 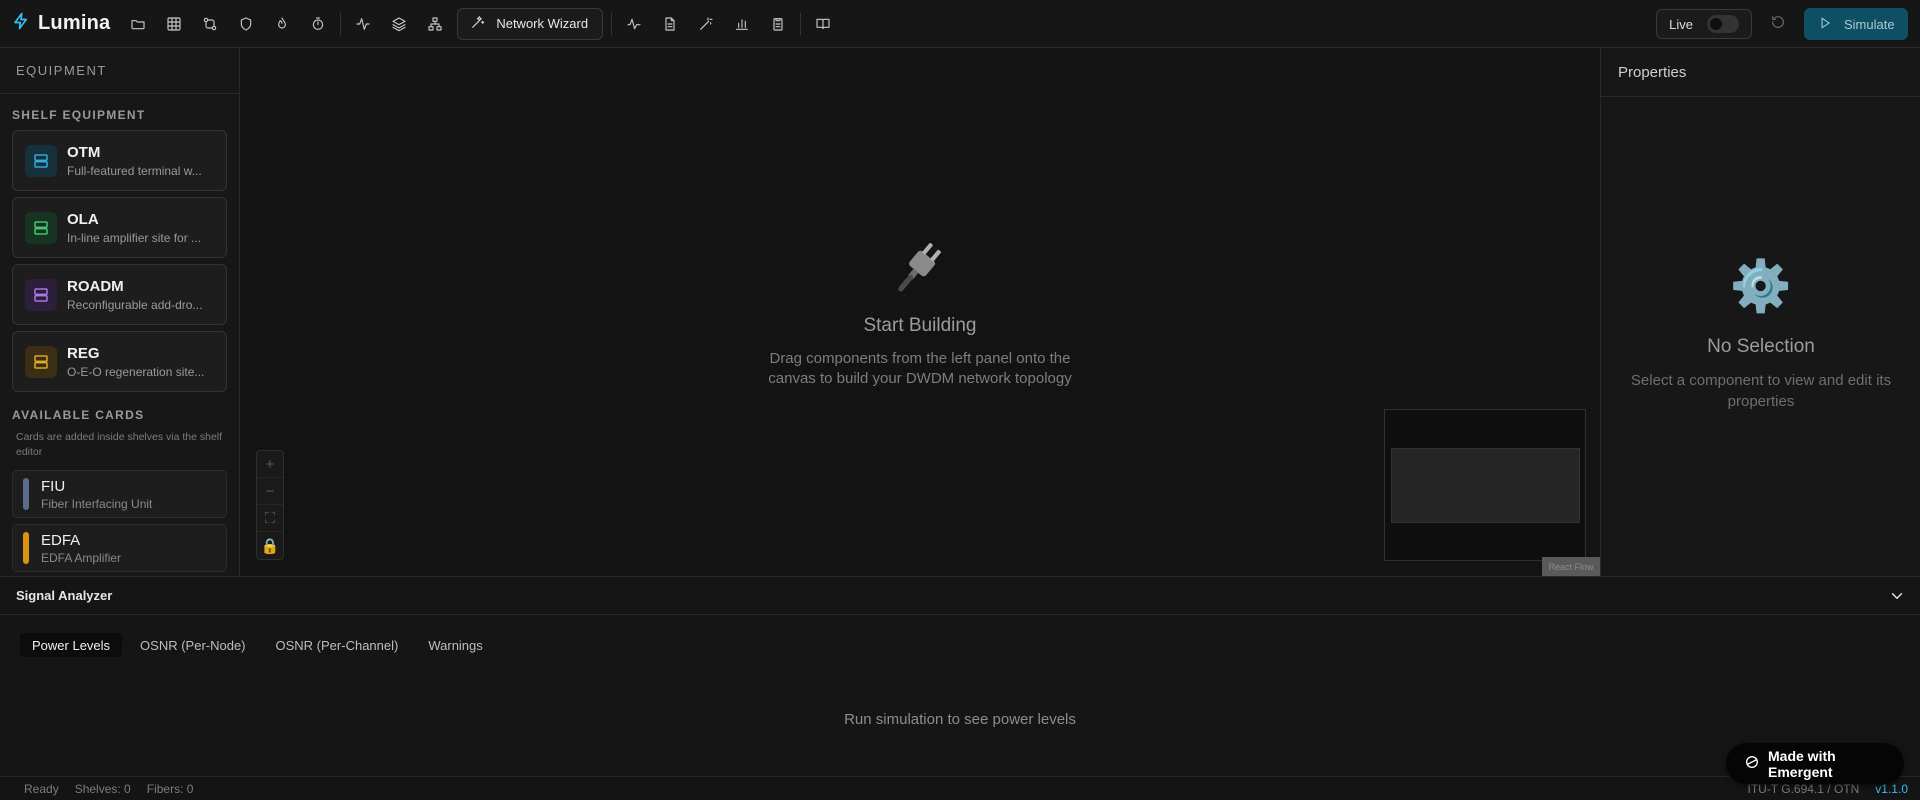 I want to click on network-wizard-button: Network Wizard, so click(x=530, y=23).